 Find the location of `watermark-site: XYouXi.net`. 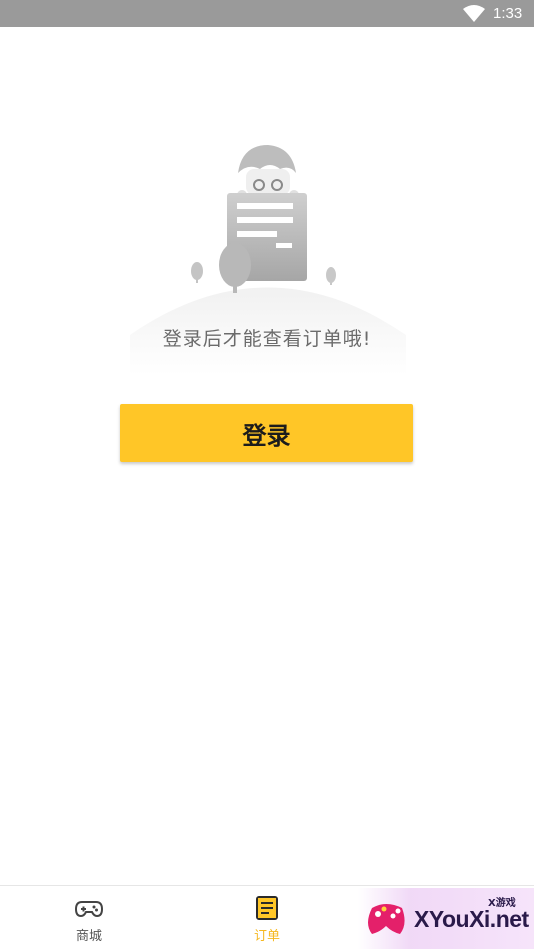

watermark-site: XYouXi.net is located at coordinates (471, 919).